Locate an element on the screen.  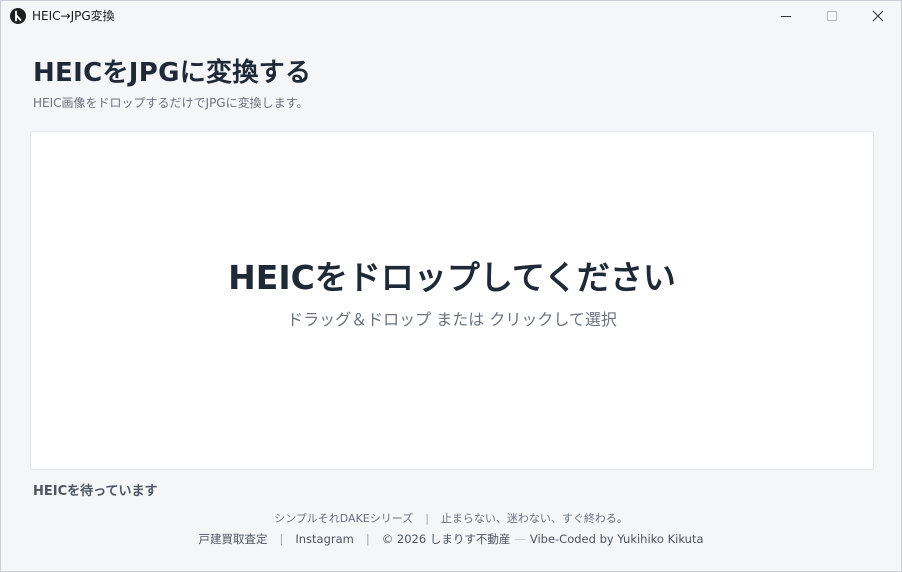
title-bar: HEIC→JPG変換 is located at coordinates (451, 16).